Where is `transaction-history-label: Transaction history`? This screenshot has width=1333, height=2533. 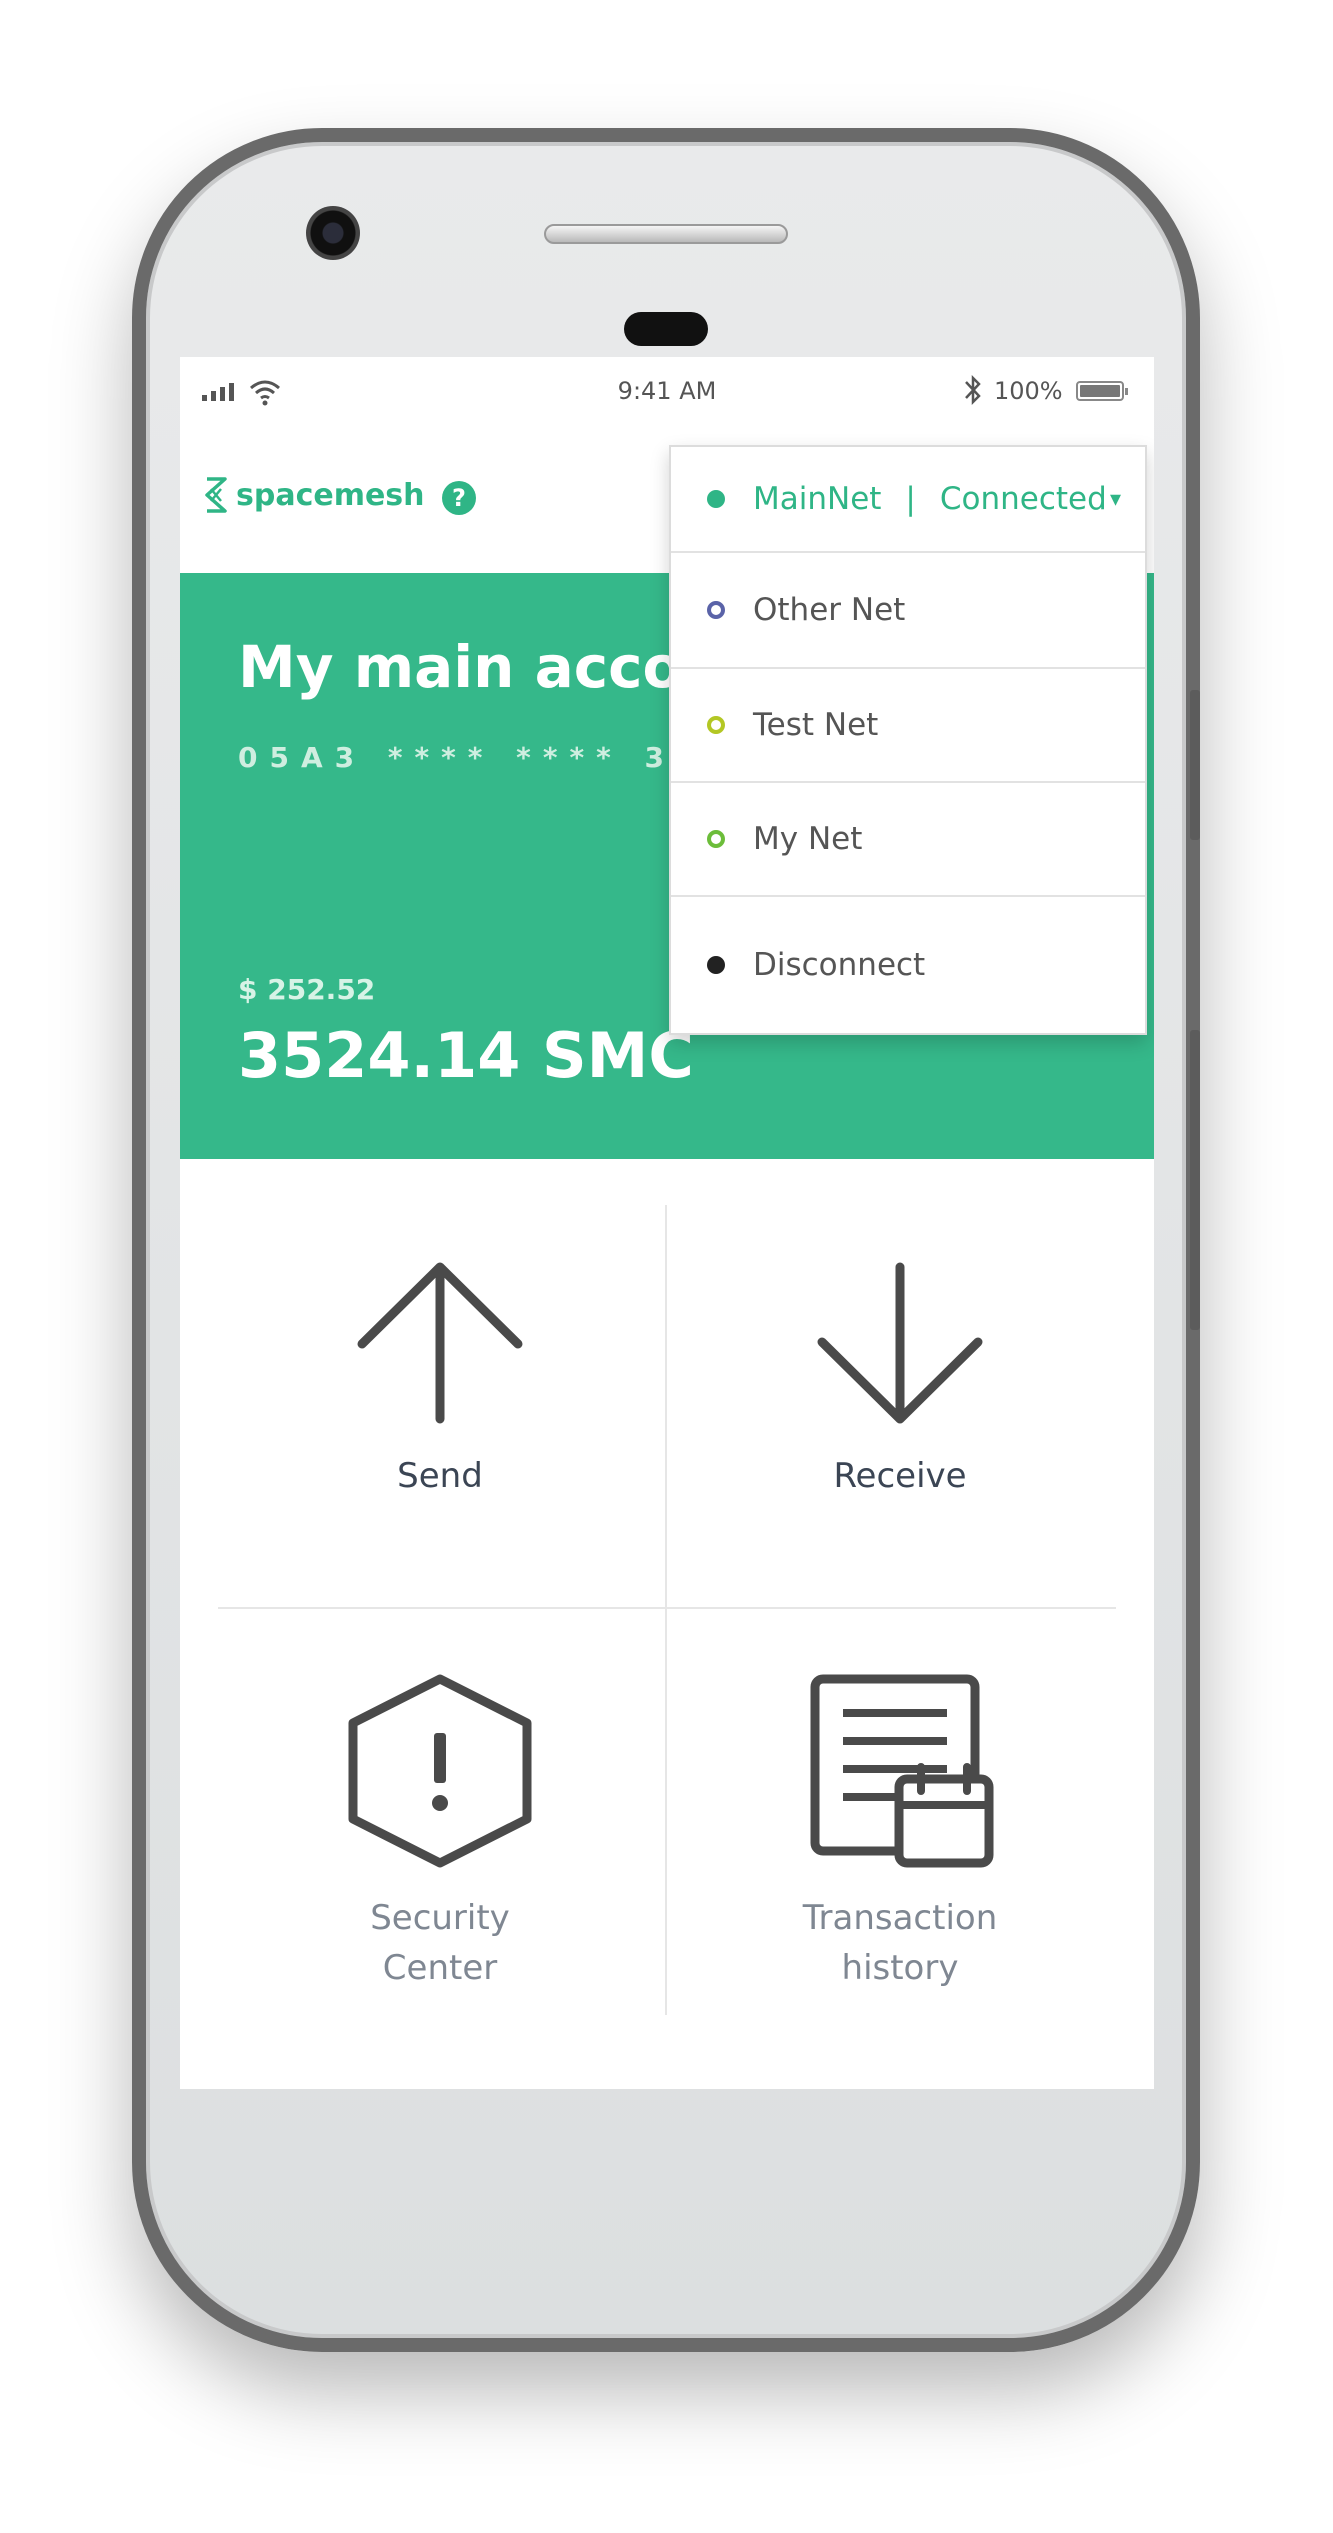
transaction-history-label: Transaction history is located at coordinates (900, 1943).